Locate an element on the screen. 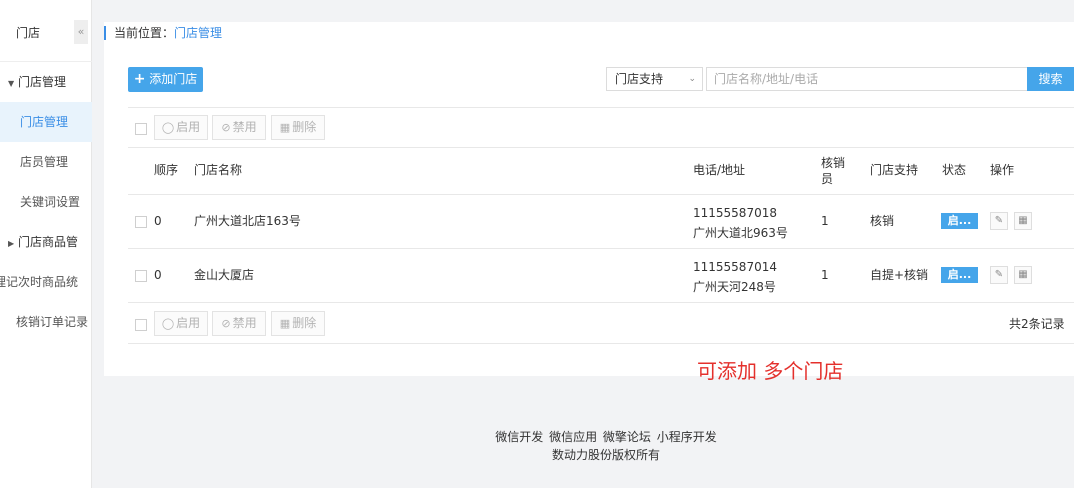 Image resolution: width=1074 pixels, height=488 pixels. sidebar-item-count-goods: 理记次时商品统 is located at coordinates (46, 282).